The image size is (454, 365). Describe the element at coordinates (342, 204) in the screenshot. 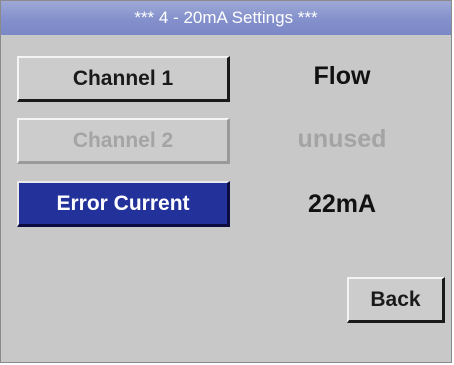

I see `error-current-value: 22mA` at that location.